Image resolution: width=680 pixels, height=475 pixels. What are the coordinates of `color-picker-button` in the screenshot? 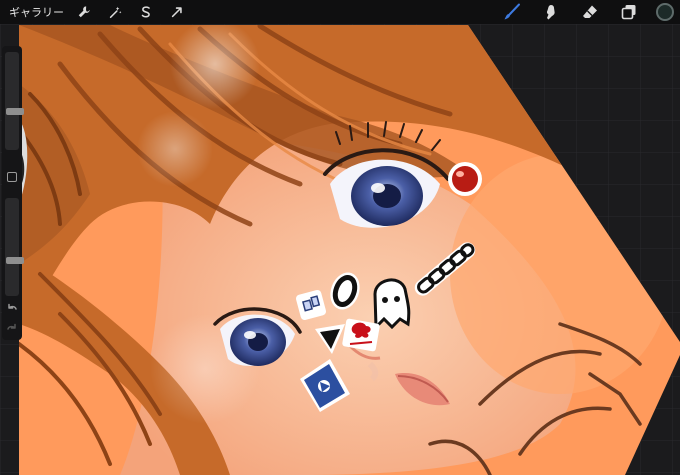 It's located at (665, 12).